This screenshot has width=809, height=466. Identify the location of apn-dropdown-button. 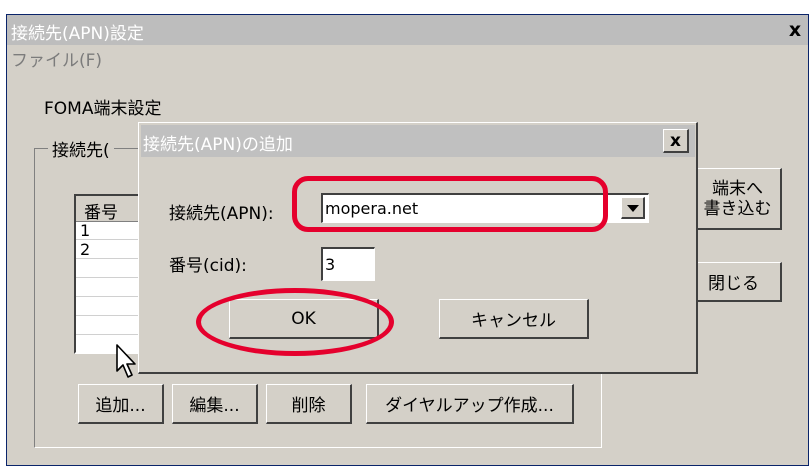
(633, 208).